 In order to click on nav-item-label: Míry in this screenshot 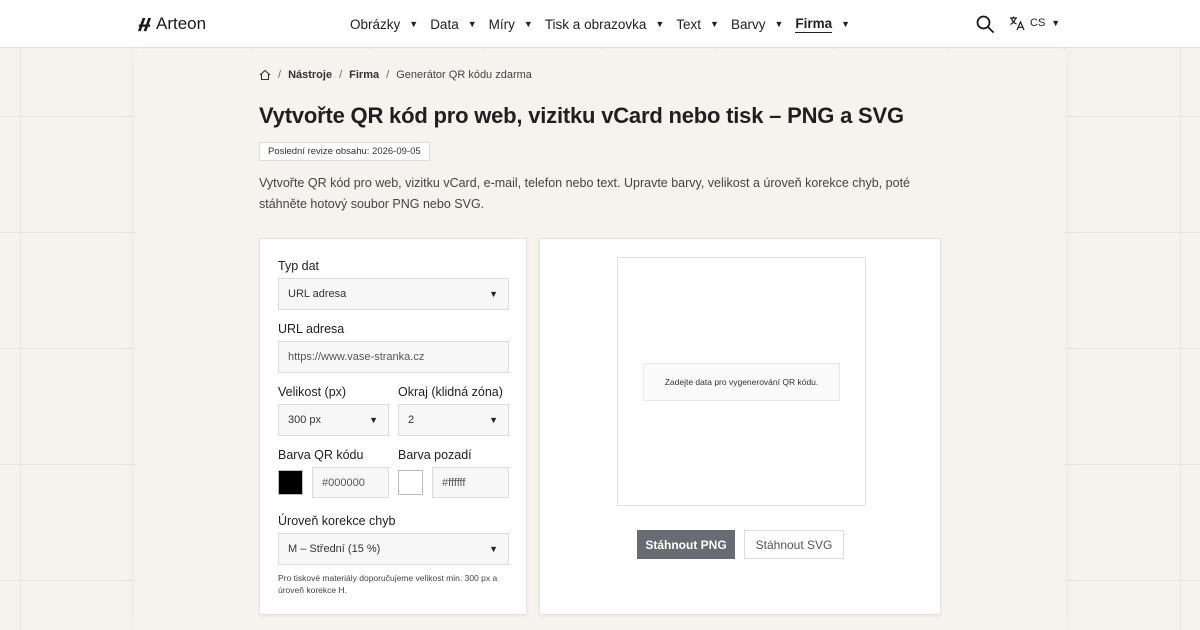, I will do `click(501, 24)`.